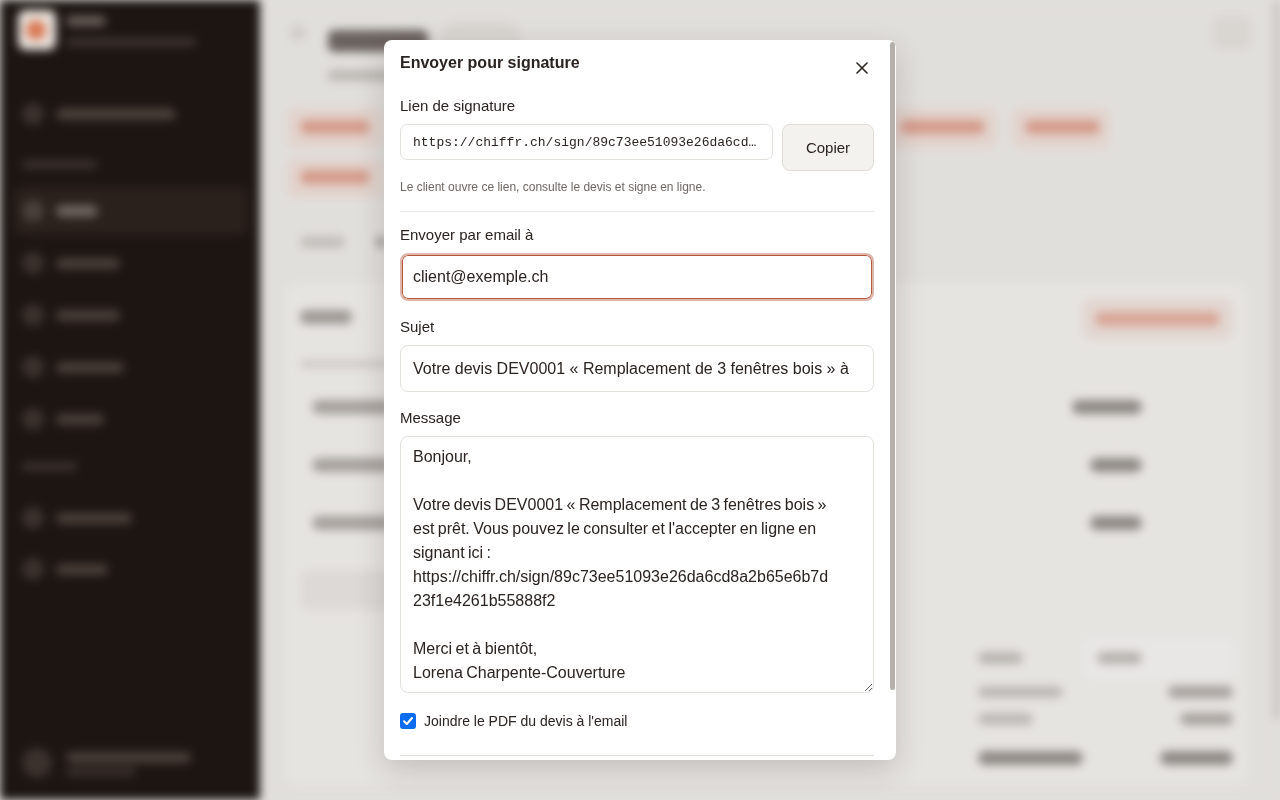  Describe the element at coordinates (862, 68) in the screenshot. I see `close-icon` at that location.